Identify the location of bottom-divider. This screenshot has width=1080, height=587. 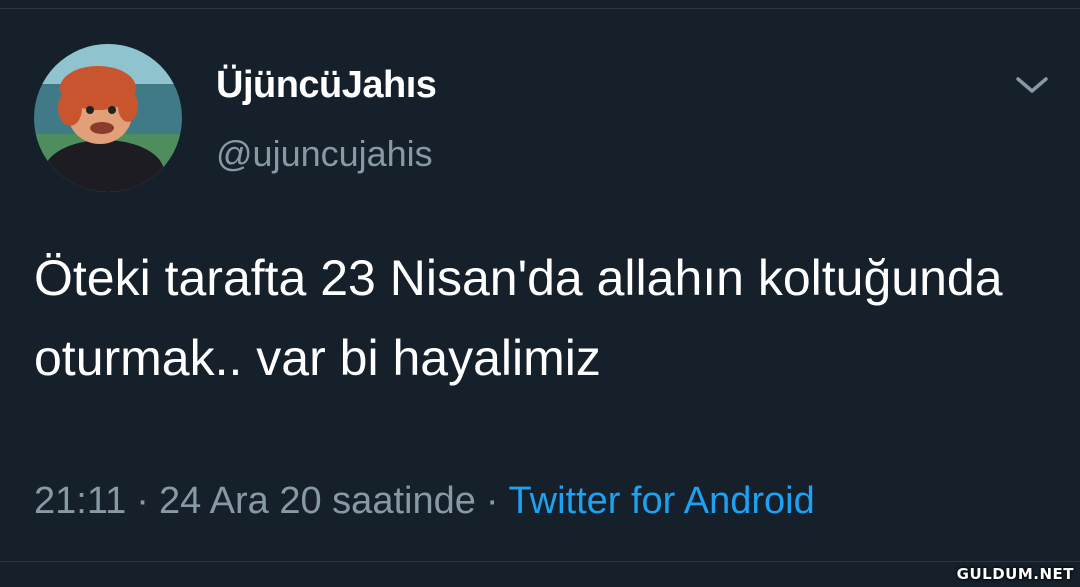
(540, 561).